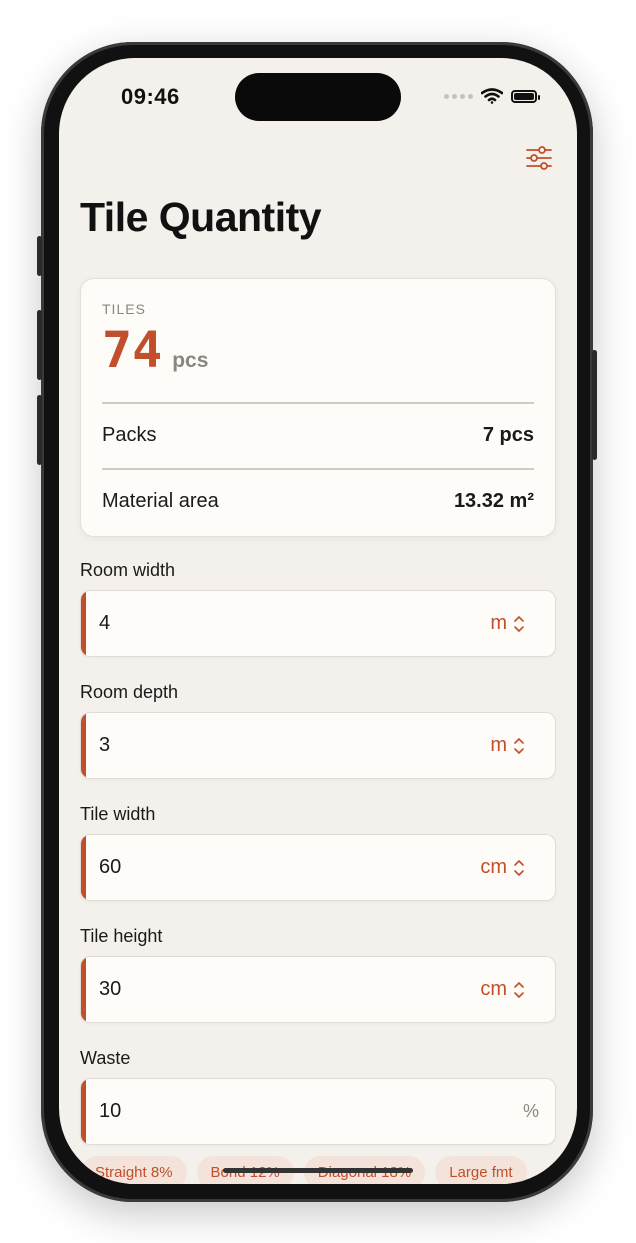 The width and height of the screenshot is (636, 1243). Describe the element at coordinates (190, 360) in the screenshot. I see `tile-count-unit: pcs` at that location.